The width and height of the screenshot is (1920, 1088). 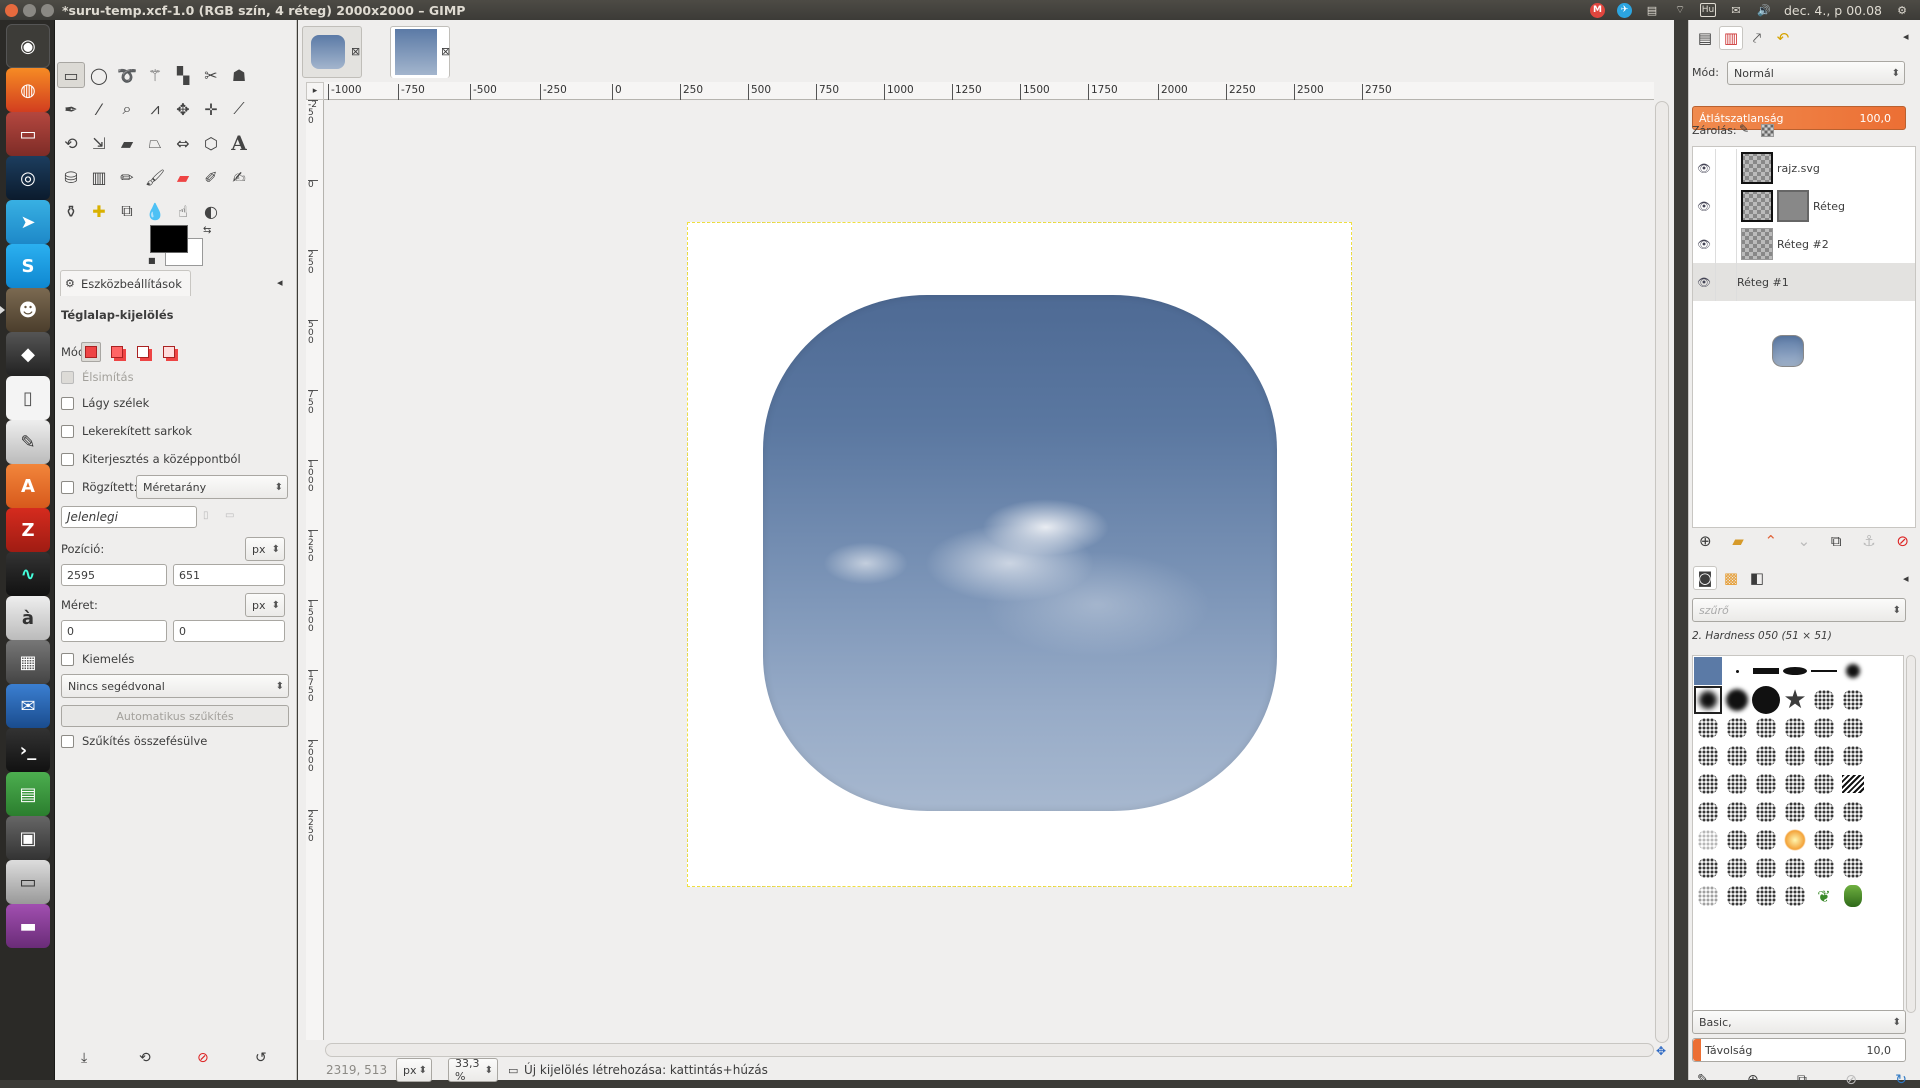 I want to click on refresh-brushes-icon: ↻, so click(x=1901, y=1080).